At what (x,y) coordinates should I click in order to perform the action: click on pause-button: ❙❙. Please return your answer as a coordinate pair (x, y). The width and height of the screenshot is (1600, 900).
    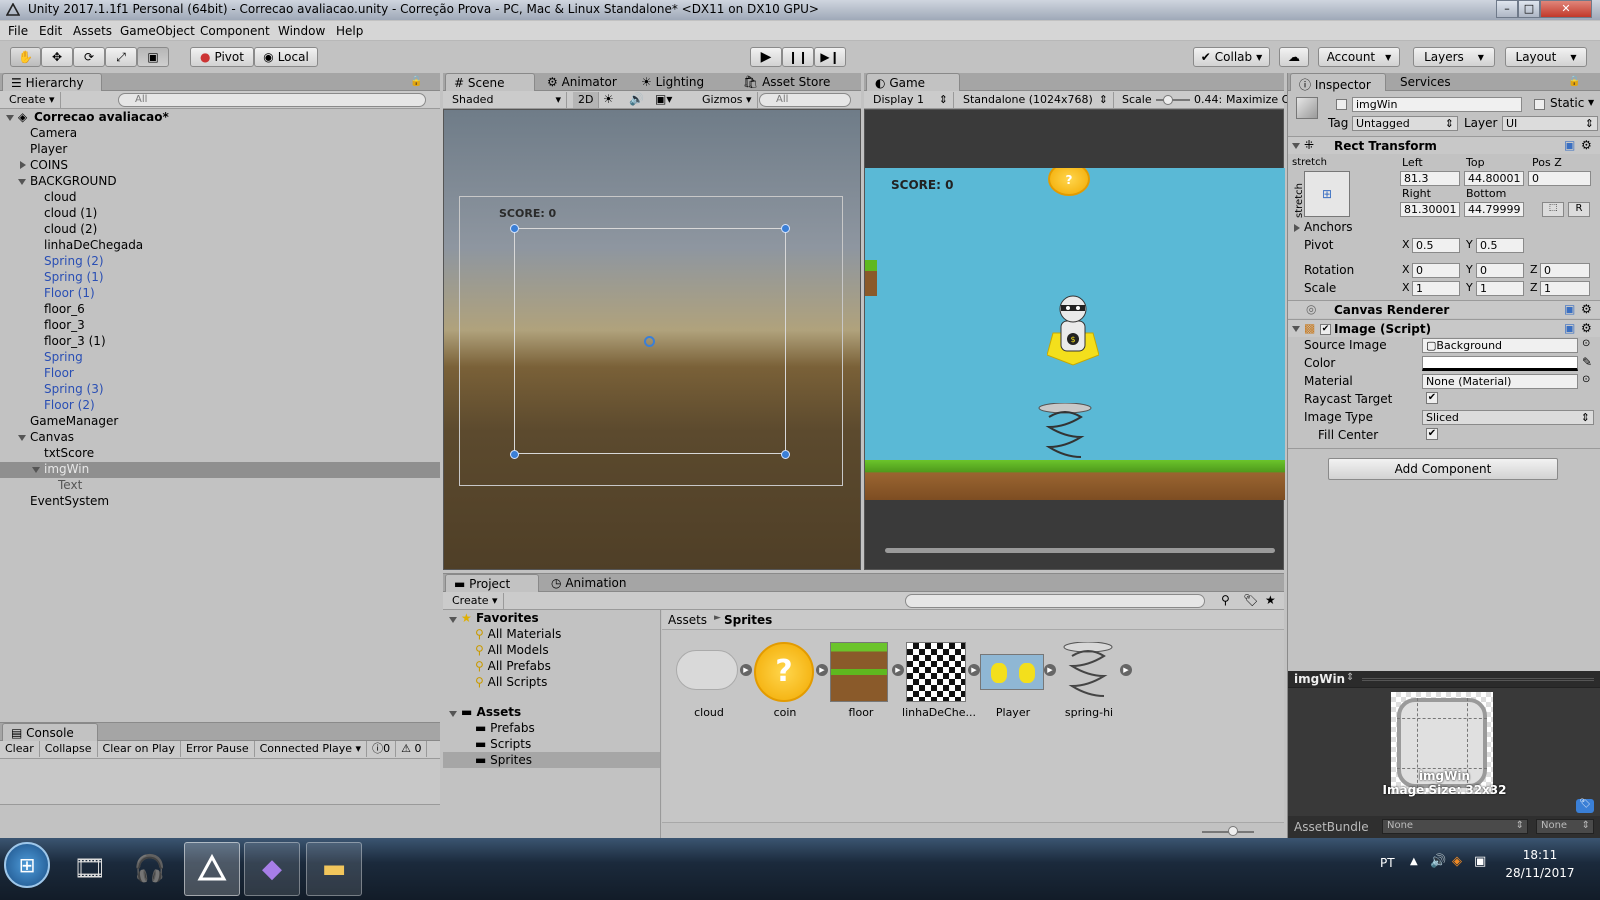
    Looking at the image, I should click on (798, 57).